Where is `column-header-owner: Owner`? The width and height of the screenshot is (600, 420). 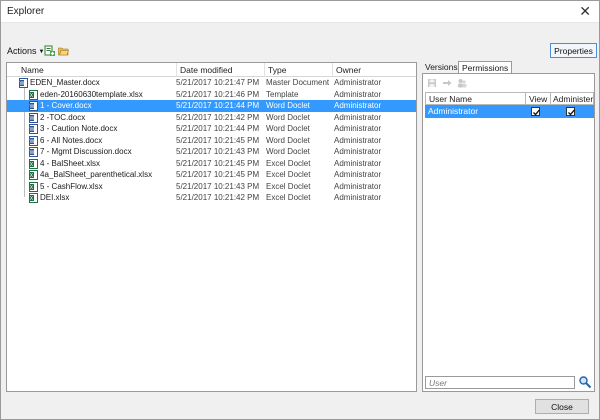
column-header-owner: Owner is located at coordinates (348, 71).